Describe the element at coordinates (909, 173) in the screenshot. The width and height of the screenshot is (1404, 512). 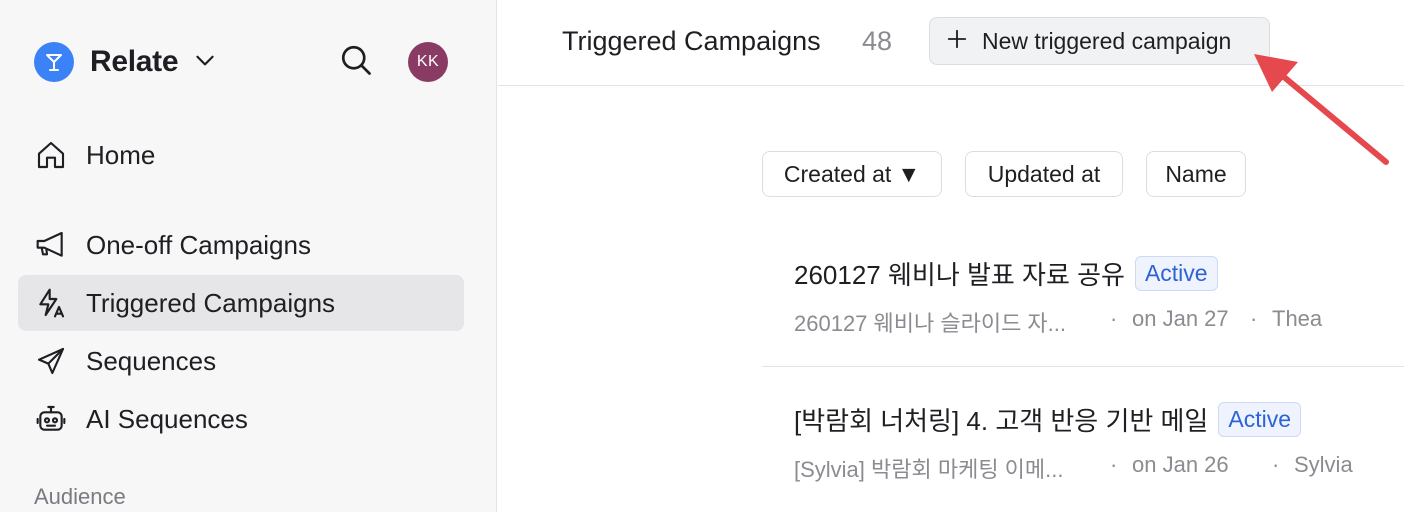
I see `sort-desc-icon: ▼` at that location.